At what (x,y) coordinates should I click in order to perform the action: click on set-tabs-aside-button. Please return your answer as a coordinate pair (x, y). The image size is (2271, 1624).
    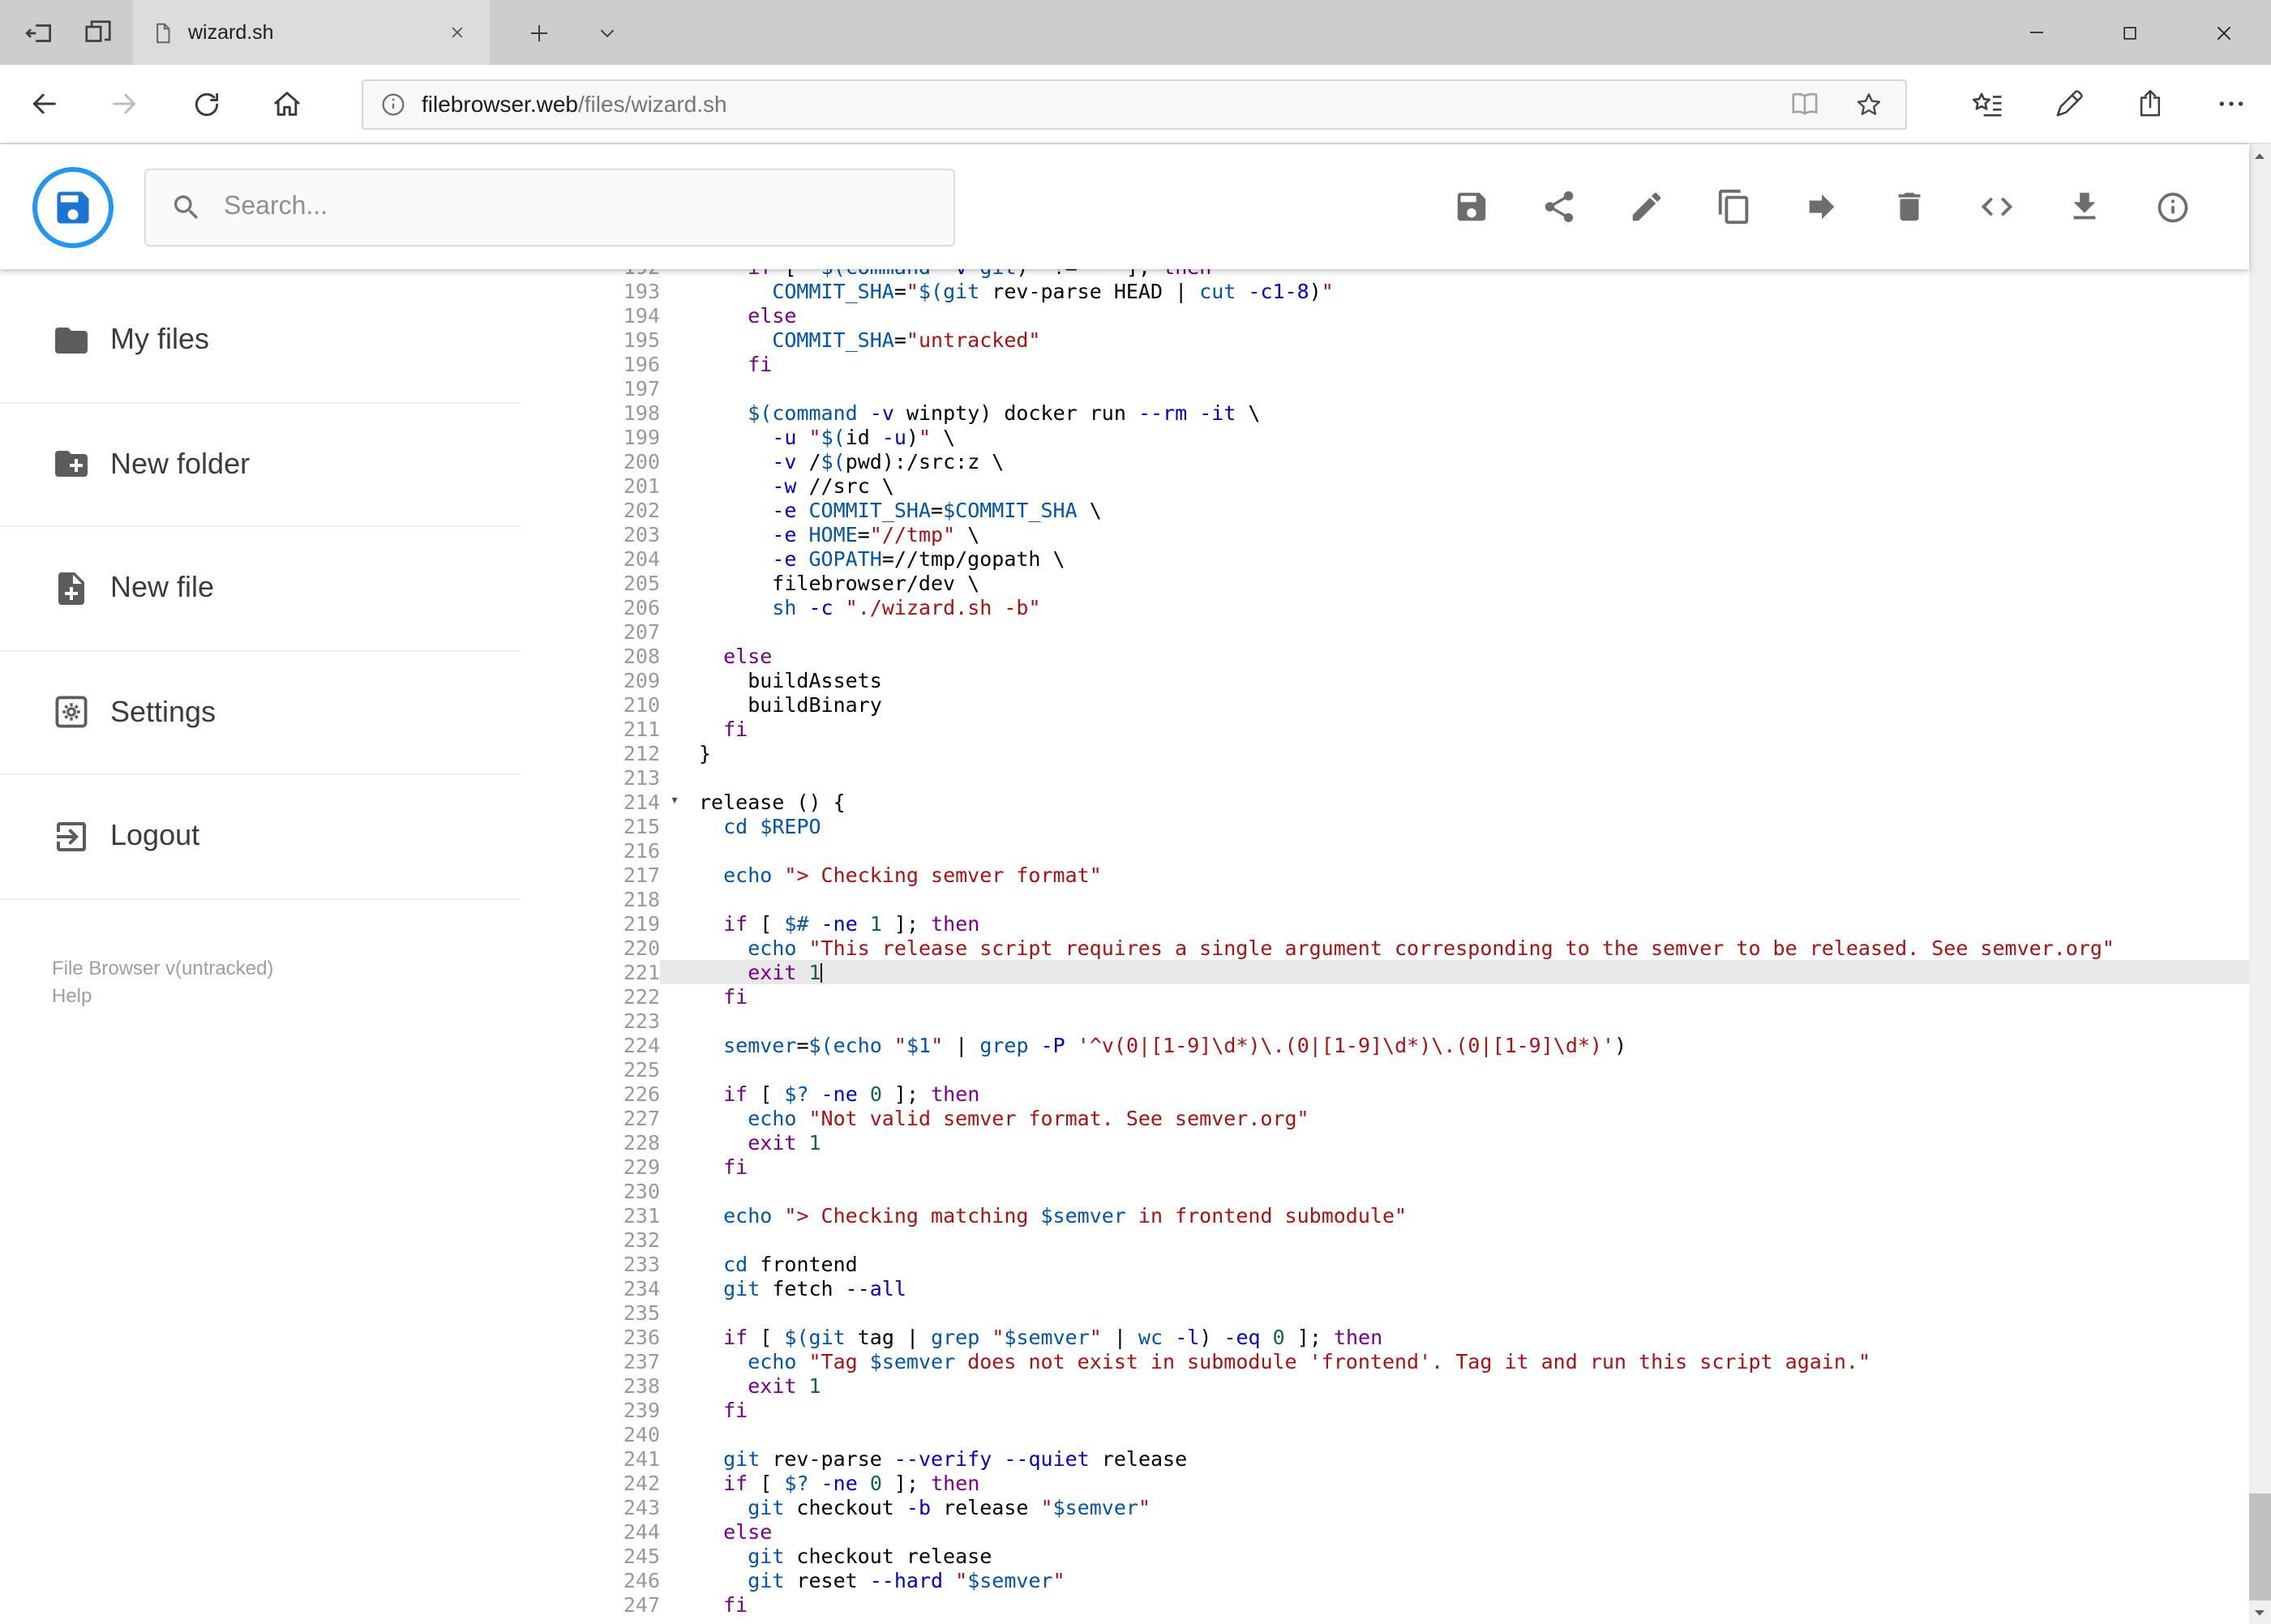
    Looking at the image, I should click on (39, 33).